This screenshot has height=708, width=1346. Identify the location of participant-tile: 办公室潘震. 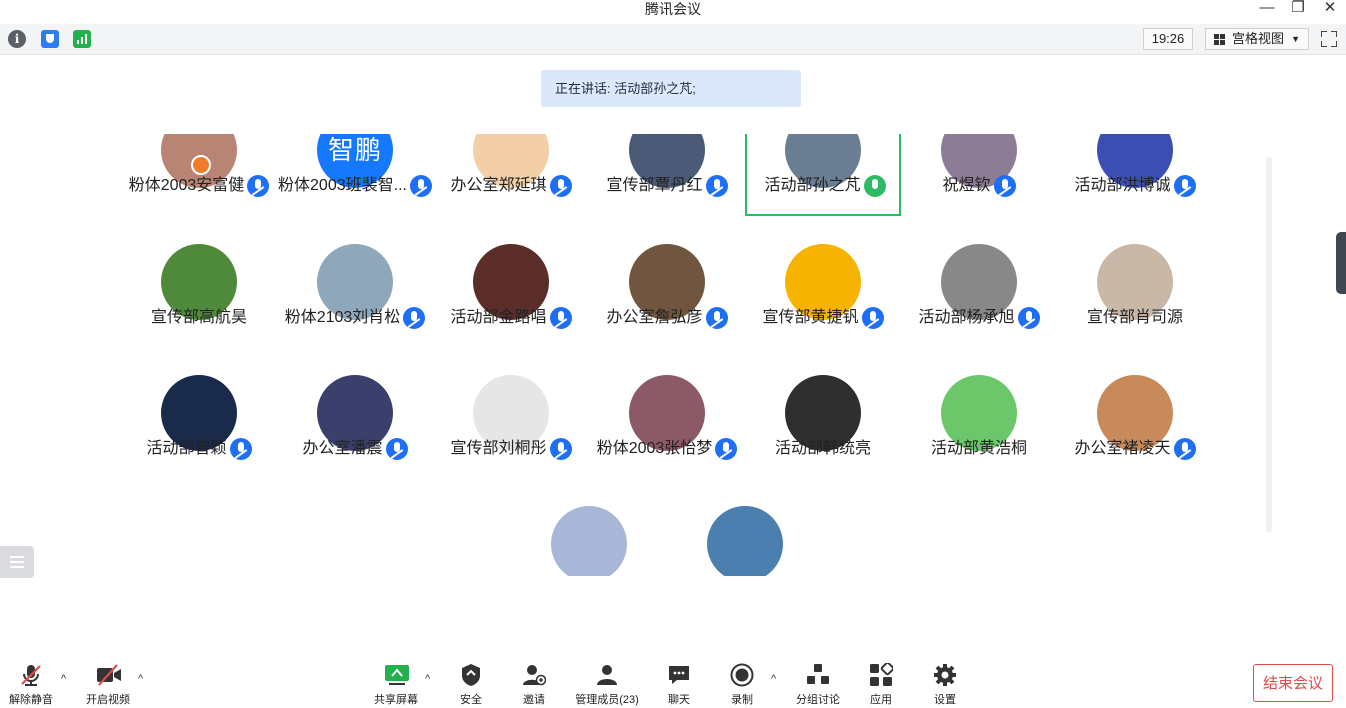
(355, 427).